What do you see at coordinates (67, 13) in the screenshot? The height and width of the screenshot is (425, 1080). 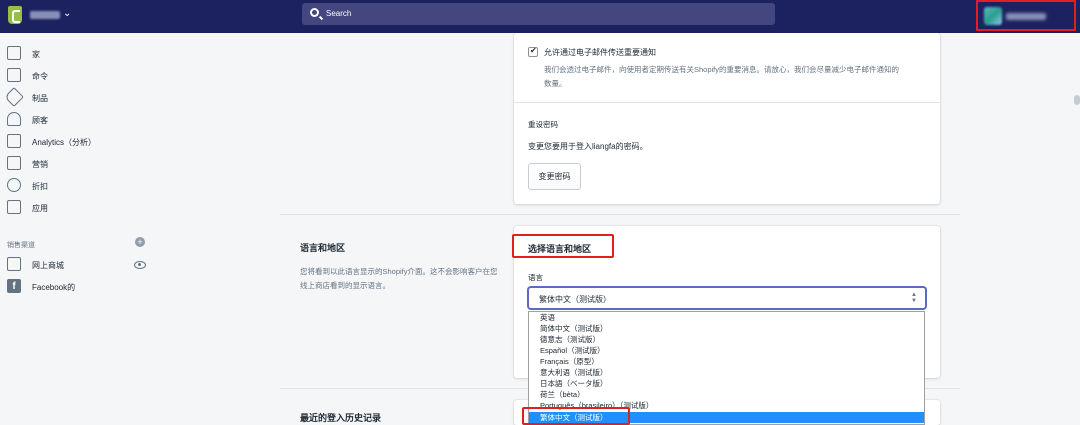 I see `chevron-down-icon: ⌄` at bounding box center [67, 13].